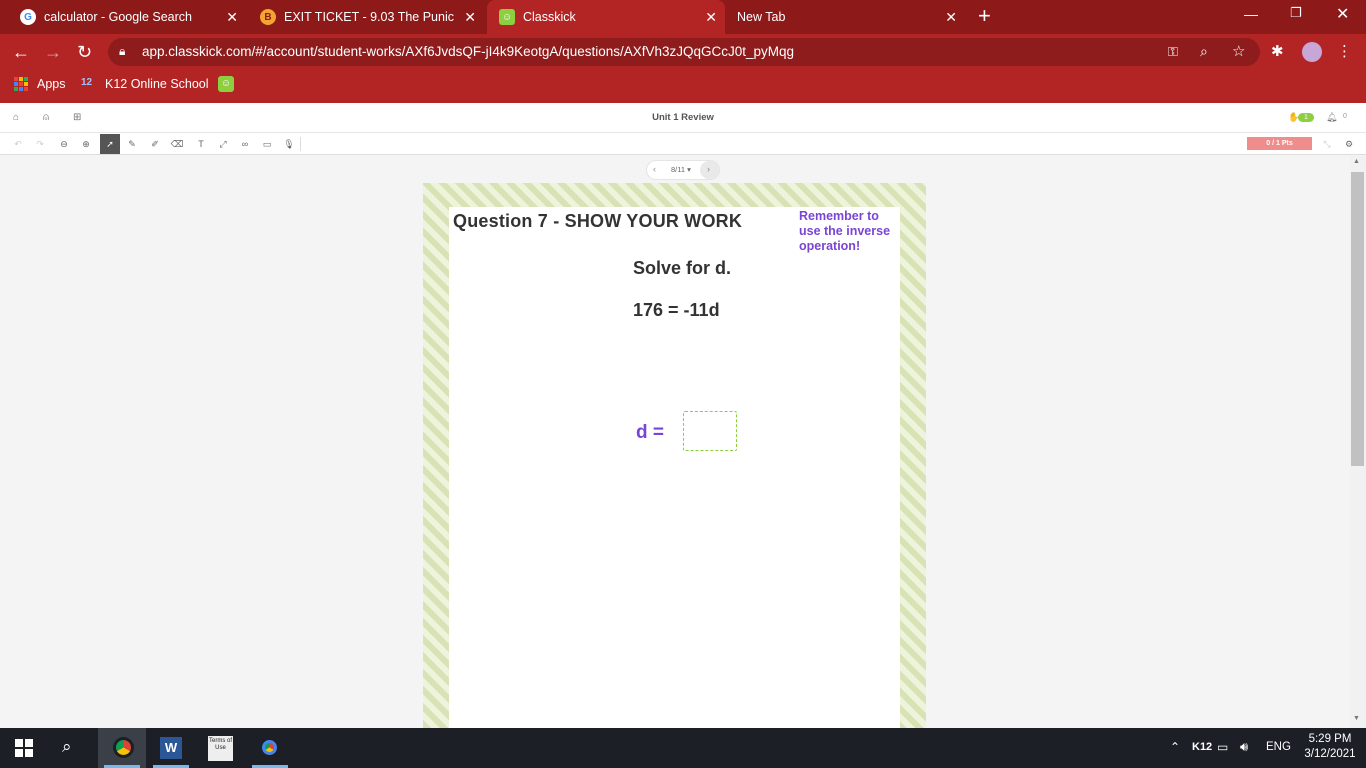 The height and width of the screenshot is (768, 1366). I want to click on equation-text: 176 = -11d, so click(676, 310).